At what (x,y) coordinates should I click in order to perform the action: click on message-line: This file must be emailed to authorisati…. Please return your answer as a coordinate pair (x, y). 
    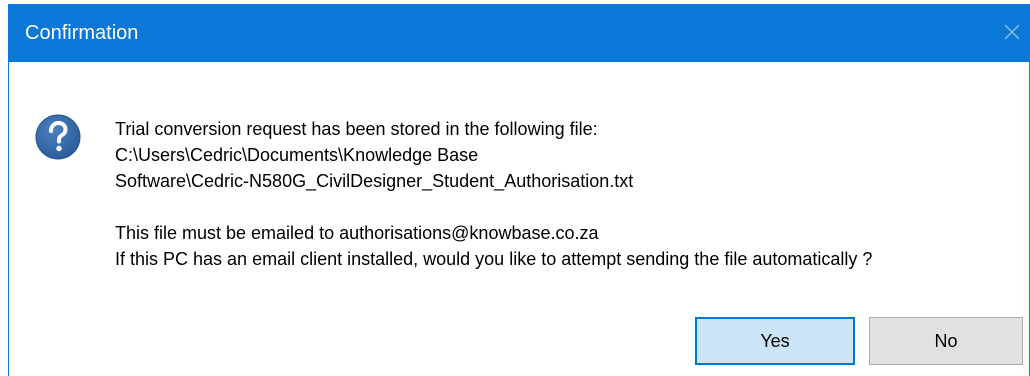
    Looking at the image, I should click on (357, 233).